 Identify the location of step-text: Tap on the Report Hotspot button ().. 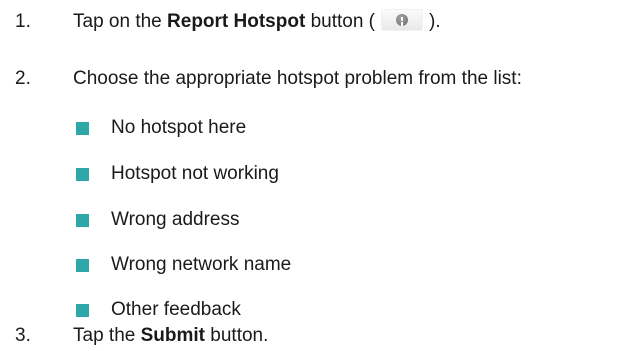
(257, 21).